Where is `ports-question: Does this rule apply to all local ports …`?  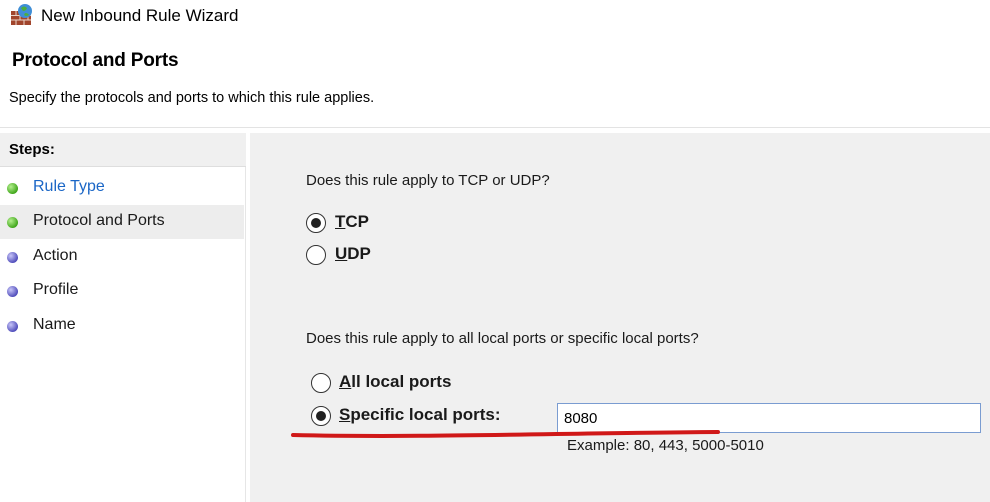
ports-question: Does this rule apply to all local ports … is located at coordinates (502, 338).